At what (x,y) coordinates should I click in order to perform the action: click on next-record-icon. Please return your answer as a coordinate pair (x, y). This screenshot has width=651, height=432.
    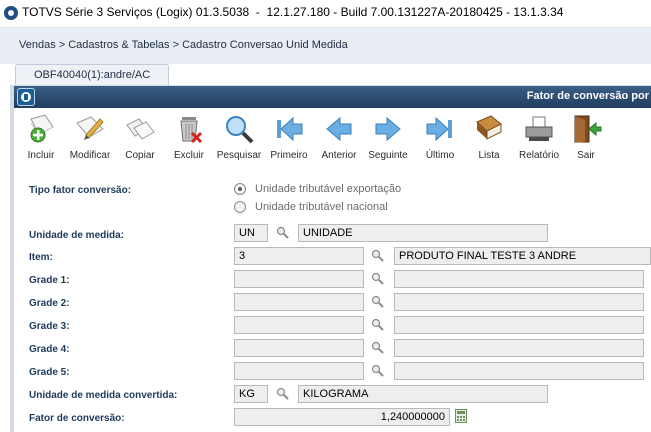
    Looking at the image, I should click on (388, 129).